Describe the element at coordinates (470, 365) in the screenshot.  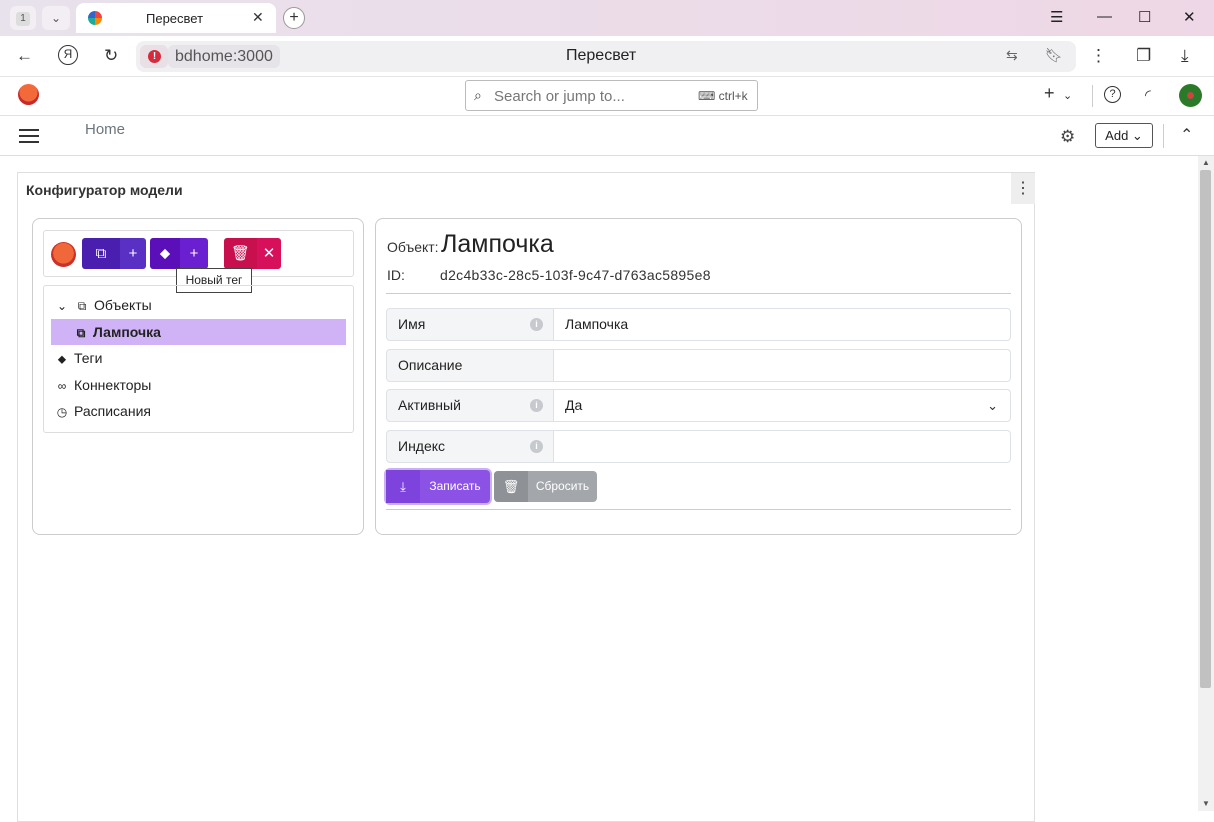
I see `field-label: Описание` at that location.